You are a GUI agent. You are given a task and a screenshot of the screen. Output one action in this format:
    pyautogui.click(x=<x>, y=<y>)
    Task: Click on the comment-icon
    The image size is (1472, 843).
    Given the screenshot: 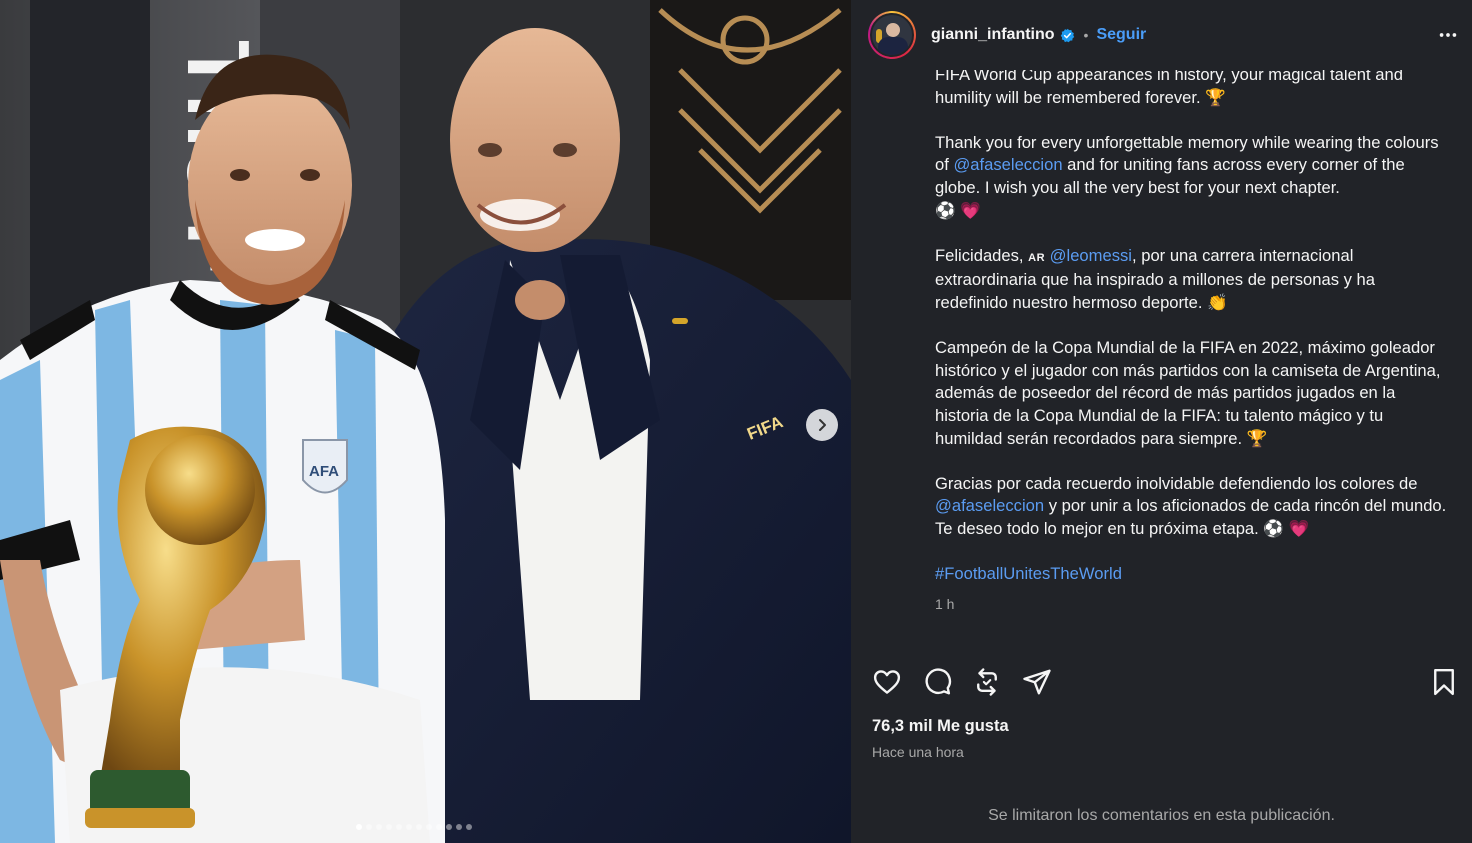 What is the action you would take?
    pyautogui.click(x=938, y=681)
    